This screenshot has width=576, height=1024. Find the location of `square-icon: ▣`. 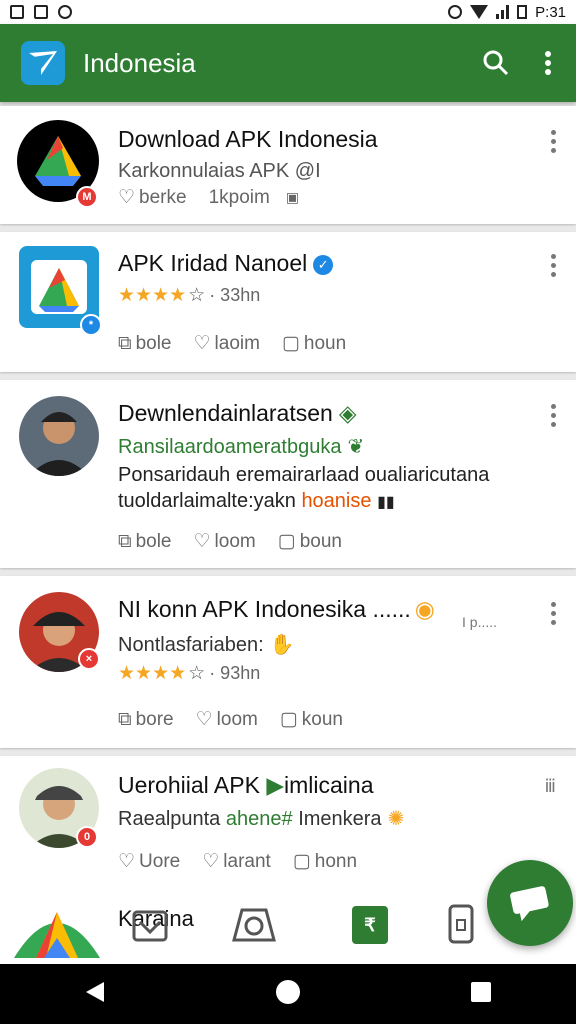

square-icon: ▣ is located at coordinates (292, 197).